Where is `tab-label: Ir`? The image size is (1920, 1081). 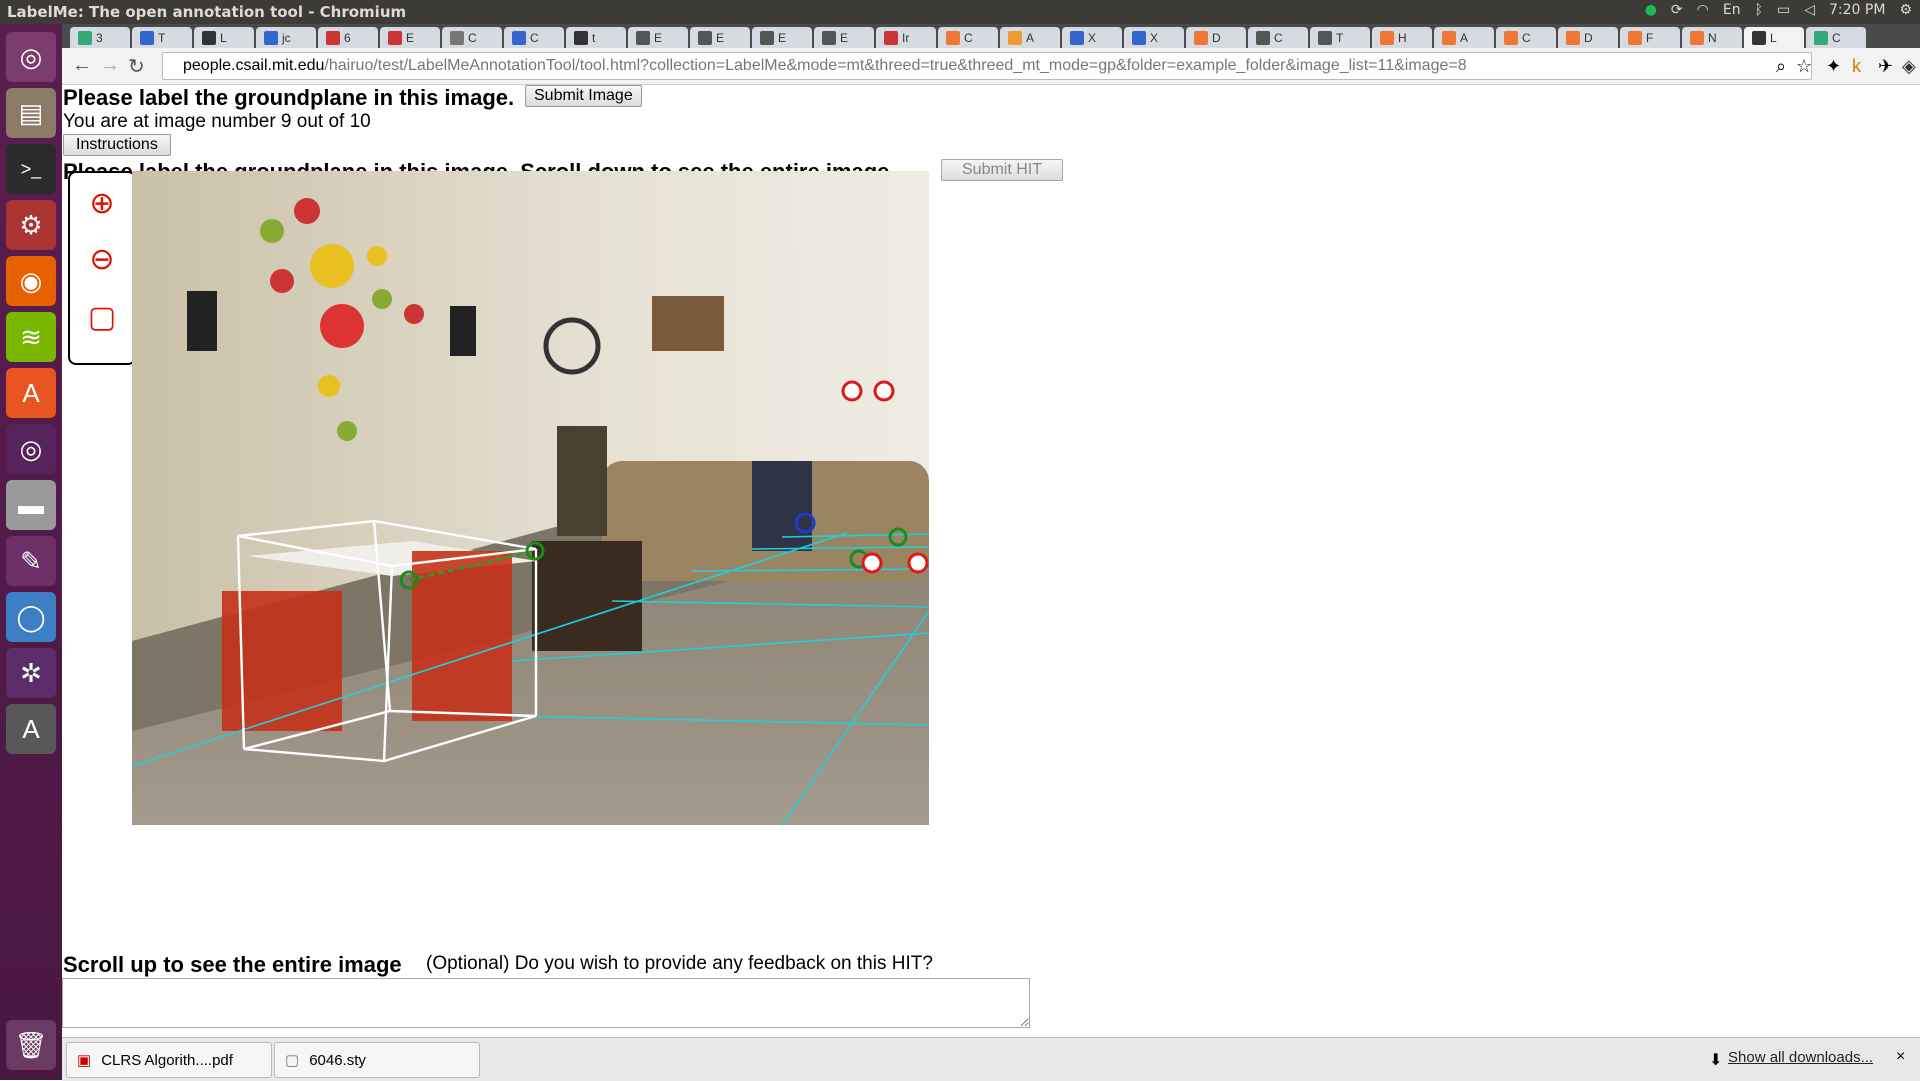 tab-label: Ir is located at coordinates (906, 37).